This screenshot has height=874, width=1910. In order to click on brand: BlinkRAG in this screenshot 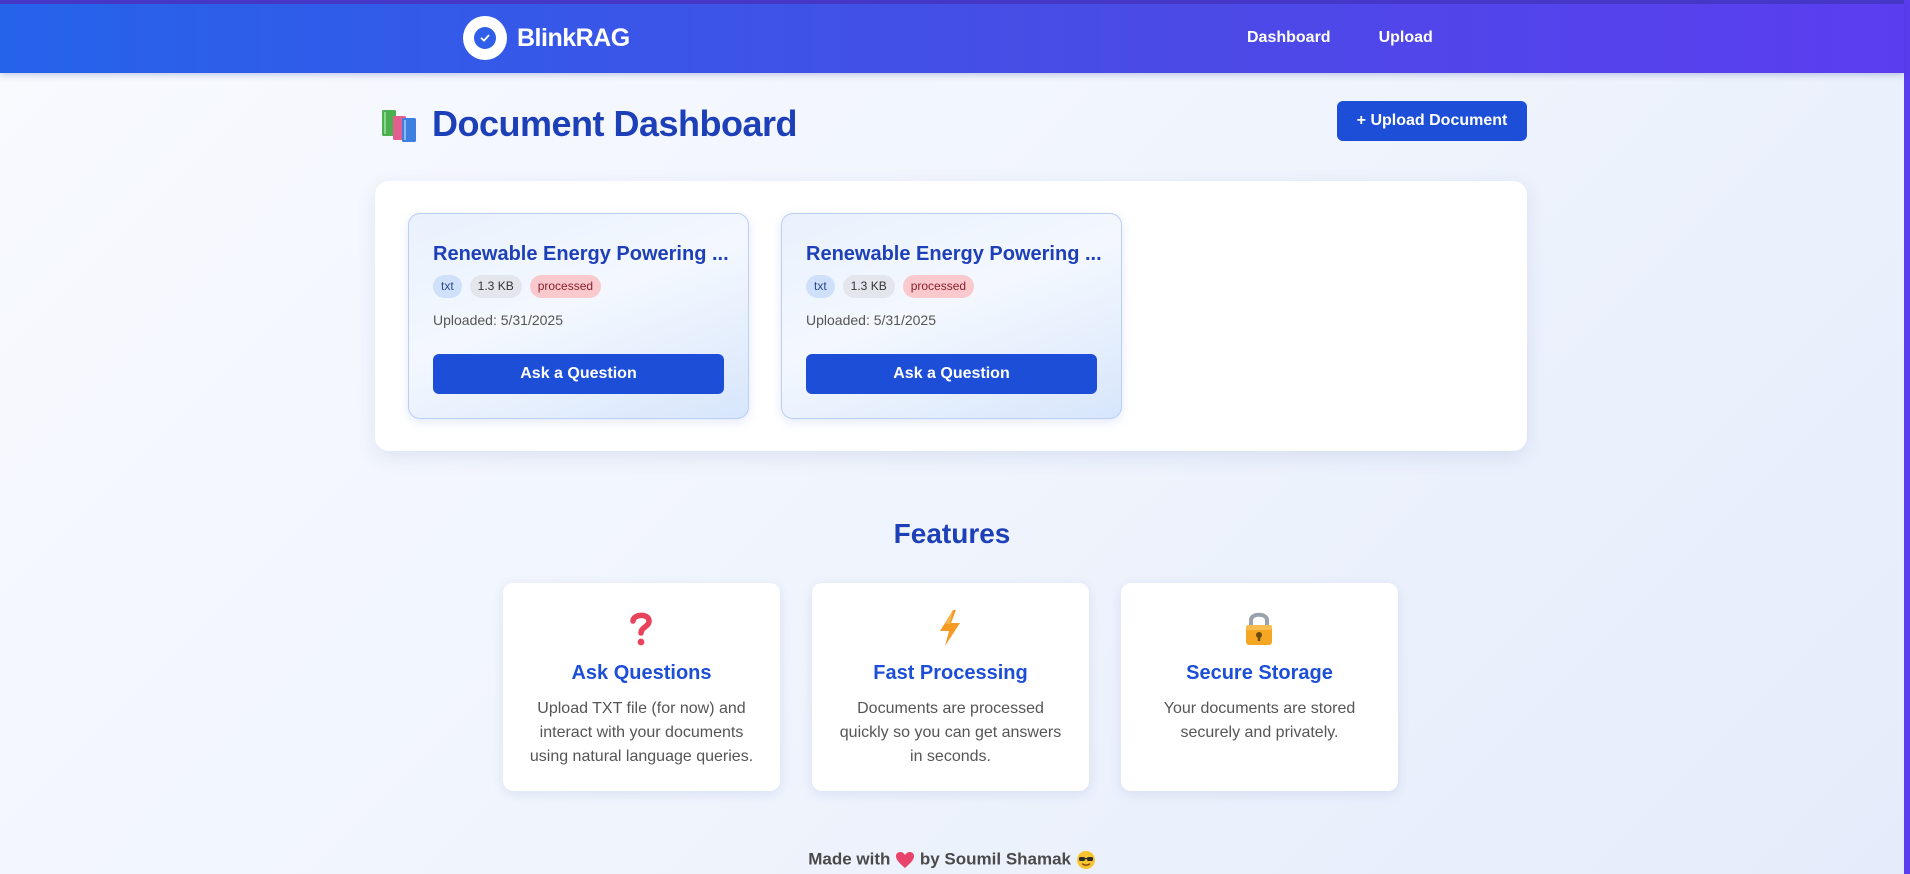, I will do `click(546, 38)`.